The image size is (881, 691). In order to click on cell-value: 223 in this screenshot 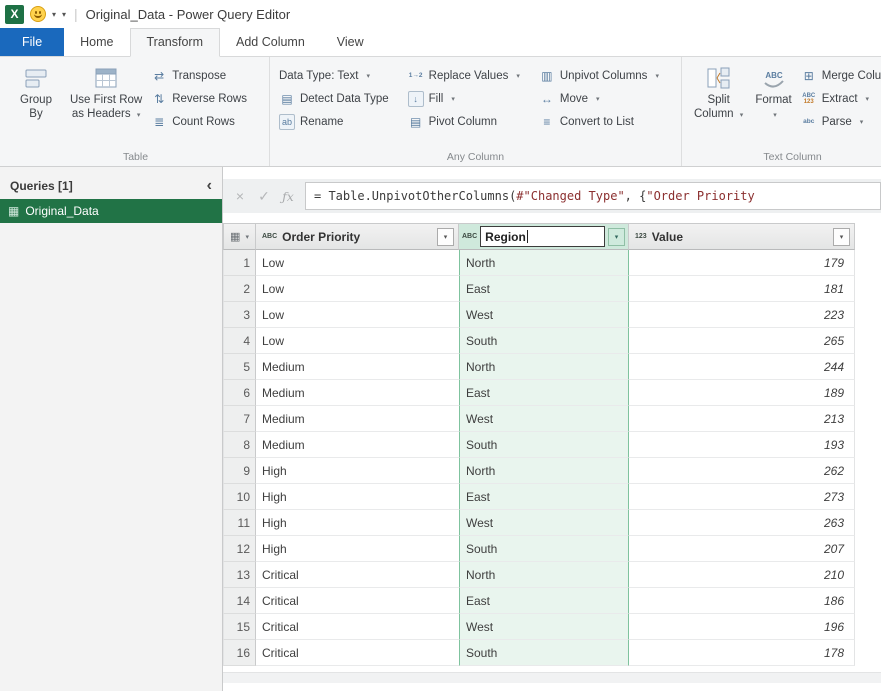, I will do `click(742, 315)`.